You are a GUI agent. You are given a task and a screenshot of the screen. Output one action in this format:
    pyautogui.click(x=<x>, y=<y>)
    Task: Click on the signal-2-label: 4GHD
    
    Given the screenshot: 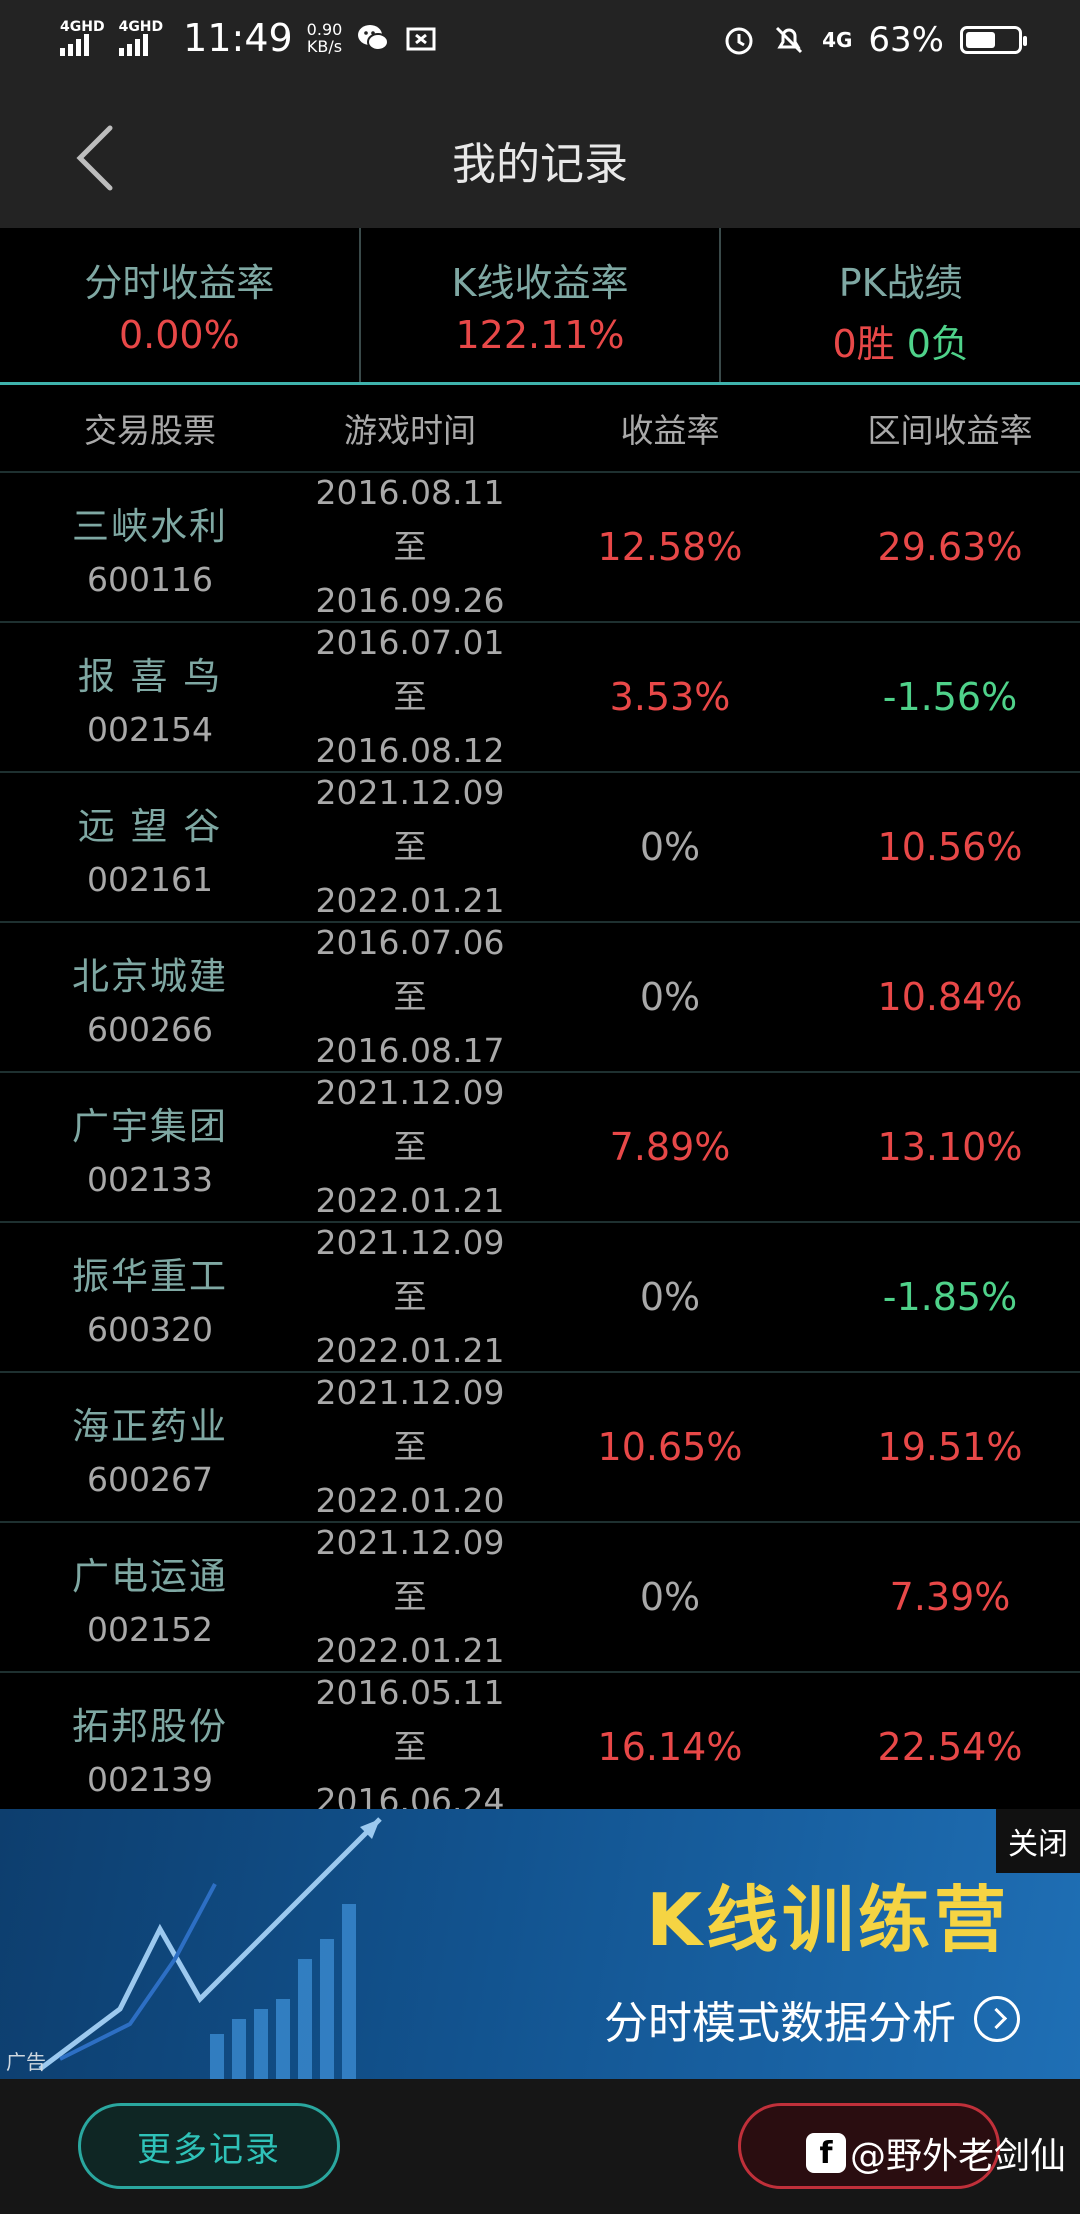 What is the action you would take?
    pyautogui.click(x=141, y=27)
    